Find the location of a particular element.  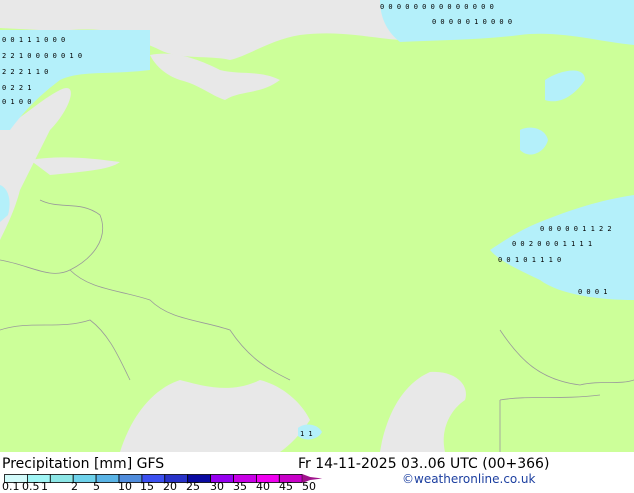

legend-tick: 15 is located at coordinates (147, 486).